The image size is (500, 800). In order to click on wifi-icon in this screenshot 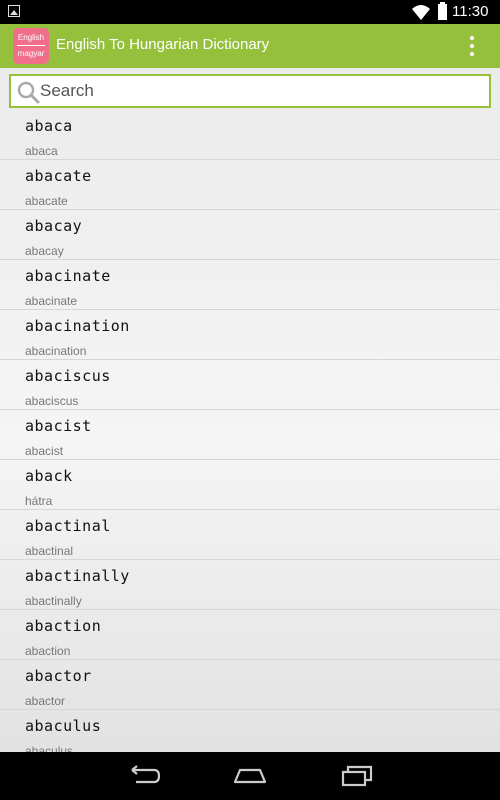, I will do `click(421, 12)`.